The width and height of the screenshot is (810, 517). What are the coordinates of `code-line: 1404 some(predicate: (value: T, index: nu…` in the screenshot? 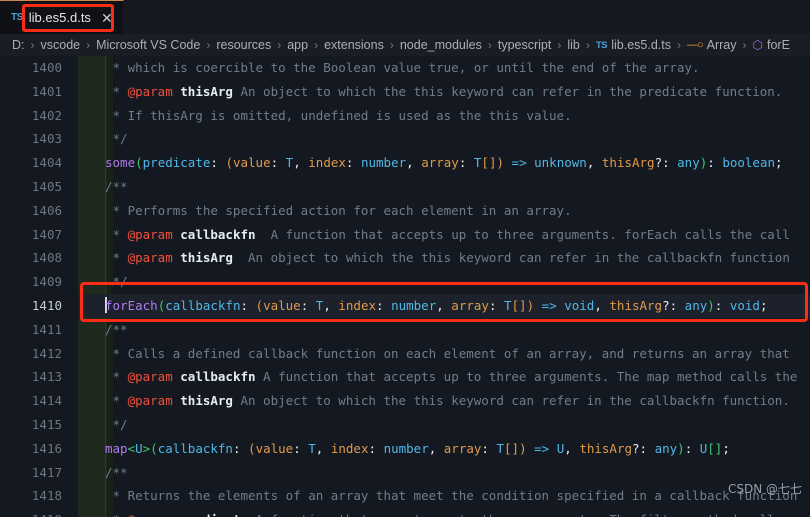 It's located at (405, 163).